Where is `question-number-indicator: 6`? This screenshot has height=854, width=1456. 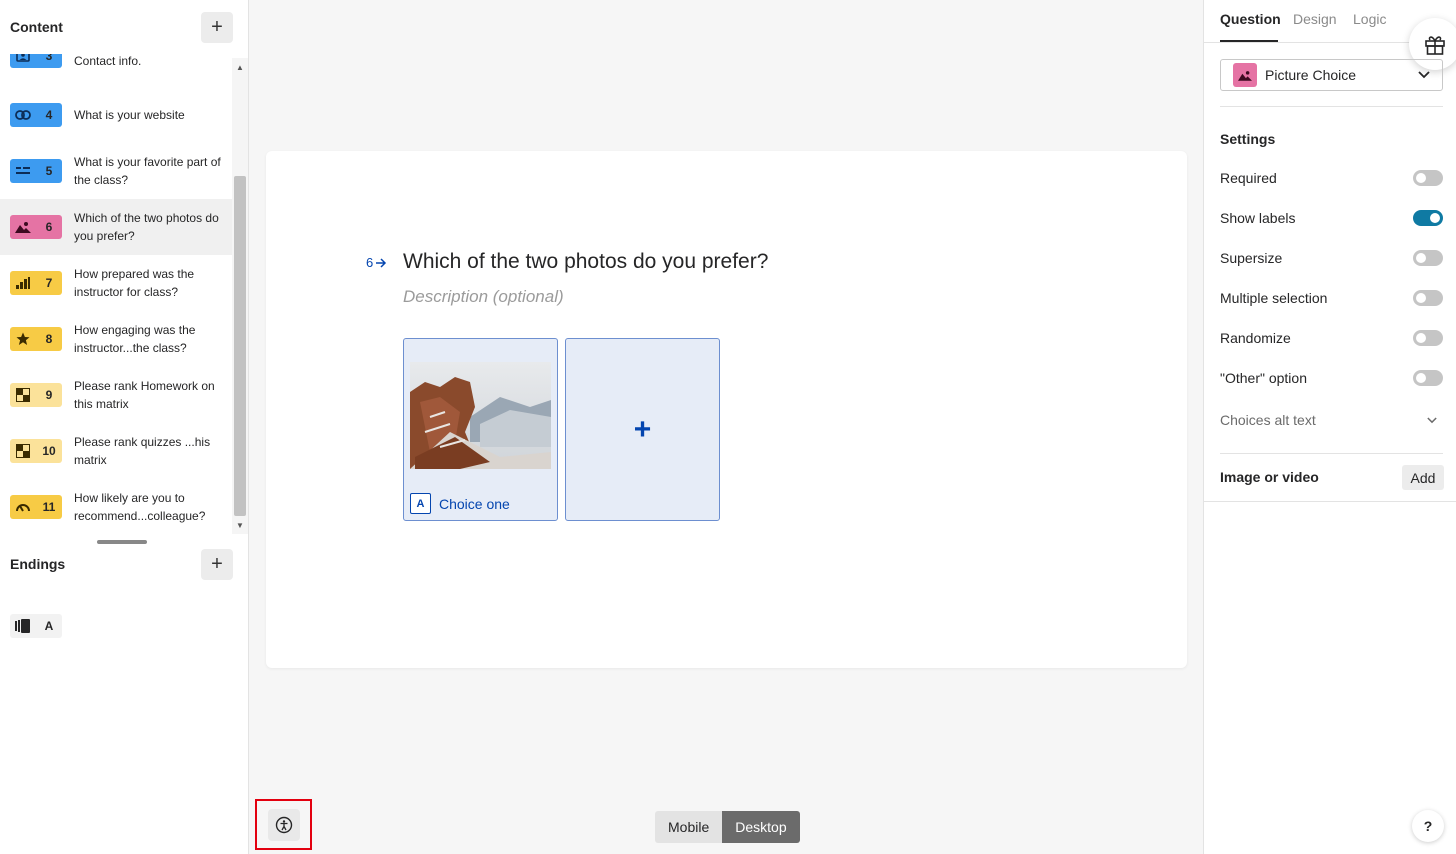 question-number-indicator: 6 is located at coordinates (376, 262).